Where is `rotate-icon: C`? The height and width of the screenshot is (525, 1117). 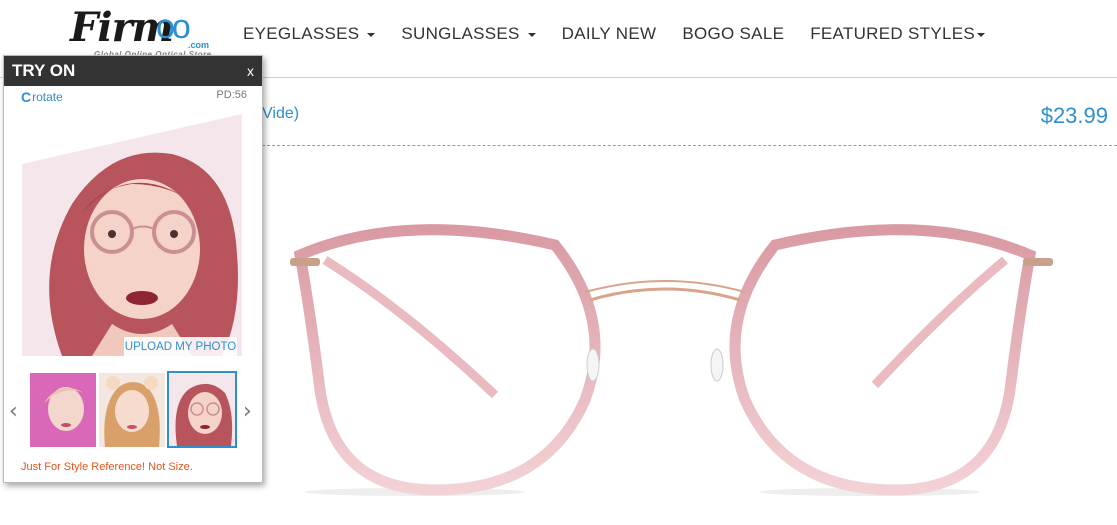
rotate-icon: C is located at coordinates (26, 97).